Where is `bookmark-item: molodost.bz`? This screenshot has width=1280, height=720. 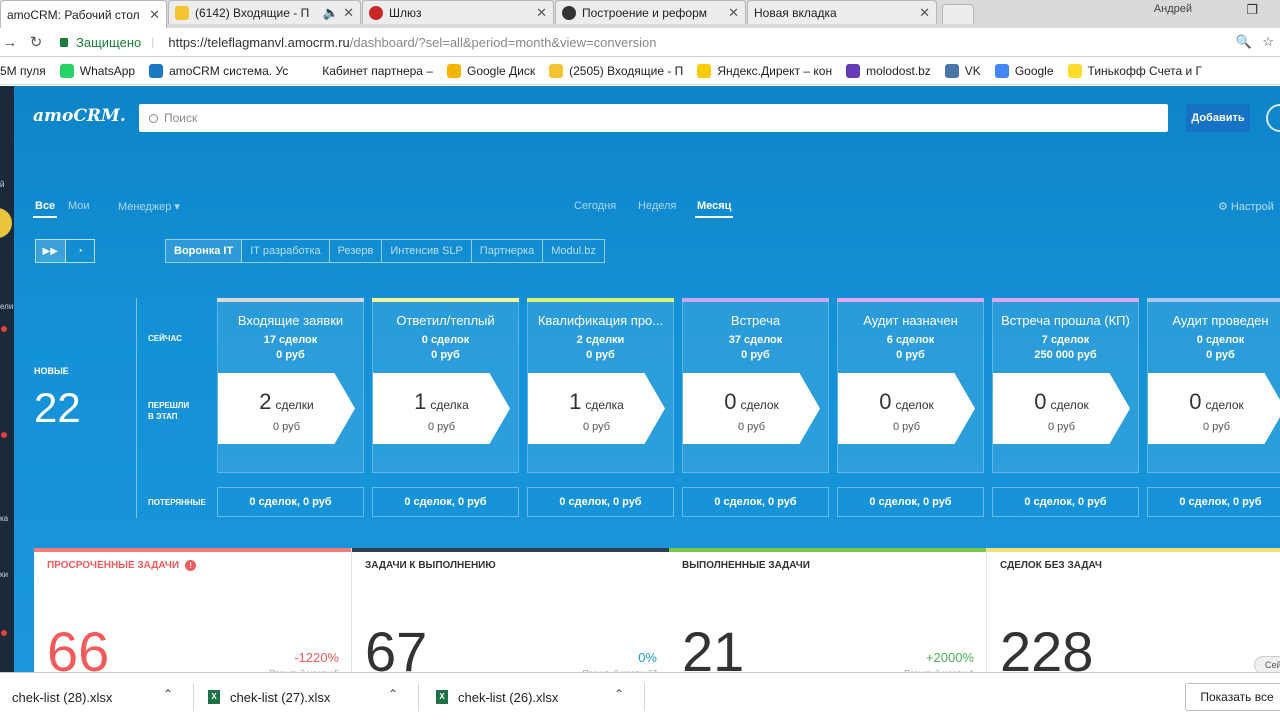 bookmark-item: molodost.bz is located at coordinates (888, 70).